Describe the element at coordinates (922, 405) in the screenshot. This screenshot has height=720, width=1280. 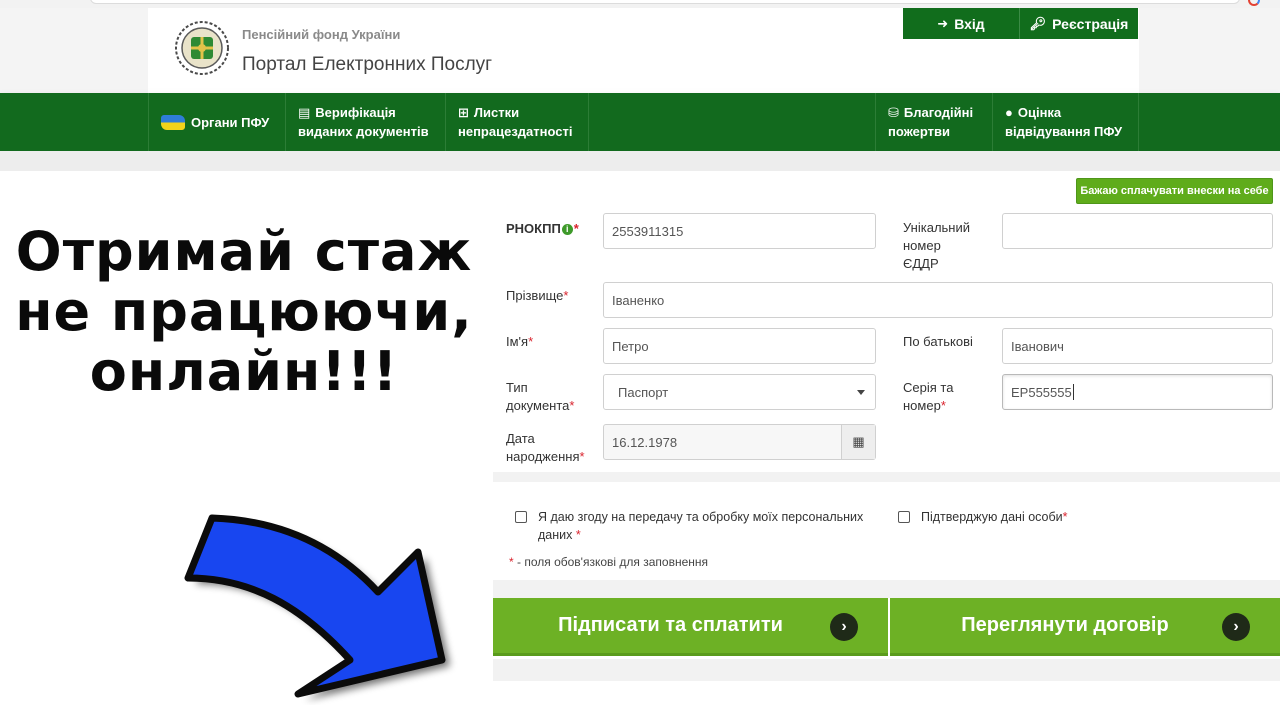
I see `series-label-line2: номер` at that location.